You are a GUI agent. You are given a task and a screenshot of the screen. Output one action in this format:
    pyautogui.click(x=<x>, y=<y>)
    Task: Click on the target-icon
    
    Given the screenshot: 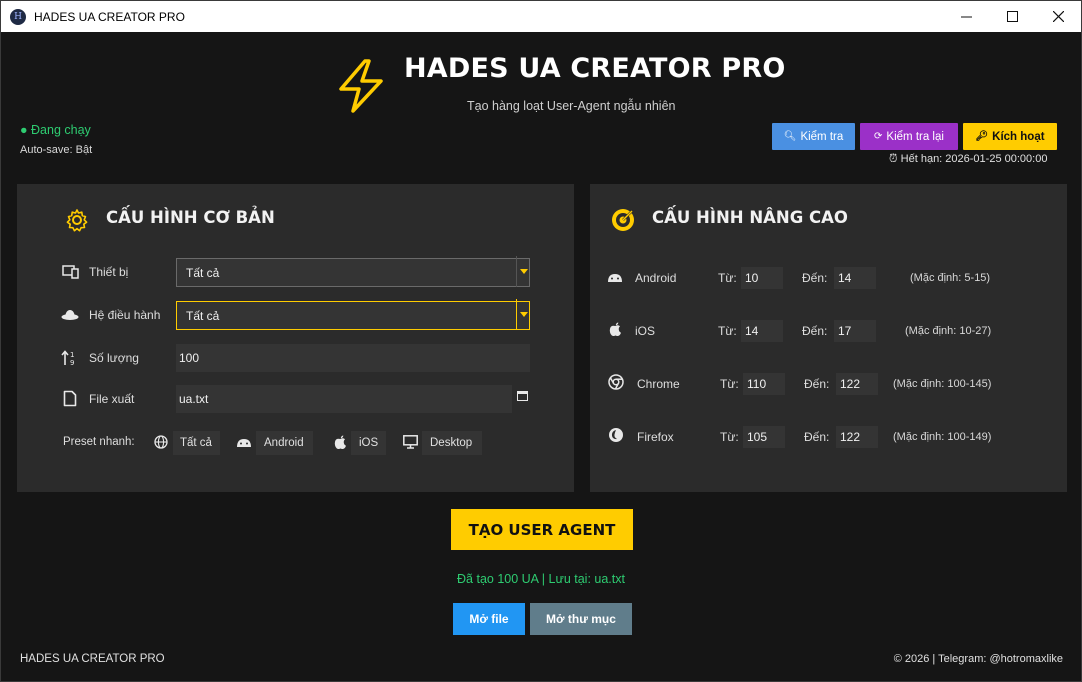 What is the action you would take?
    pyautogui.click(x=623, y=220)
    